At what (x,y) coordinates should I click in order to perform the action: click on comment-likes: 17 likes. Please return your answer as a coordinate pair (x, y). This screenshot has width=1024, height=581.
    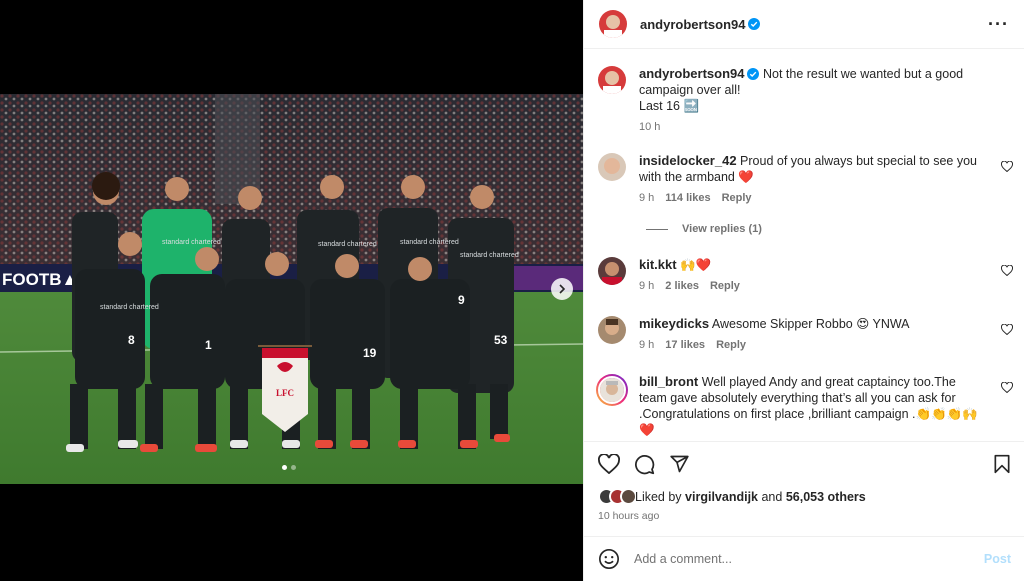
    Looking at the image, I should click on (685, 345).